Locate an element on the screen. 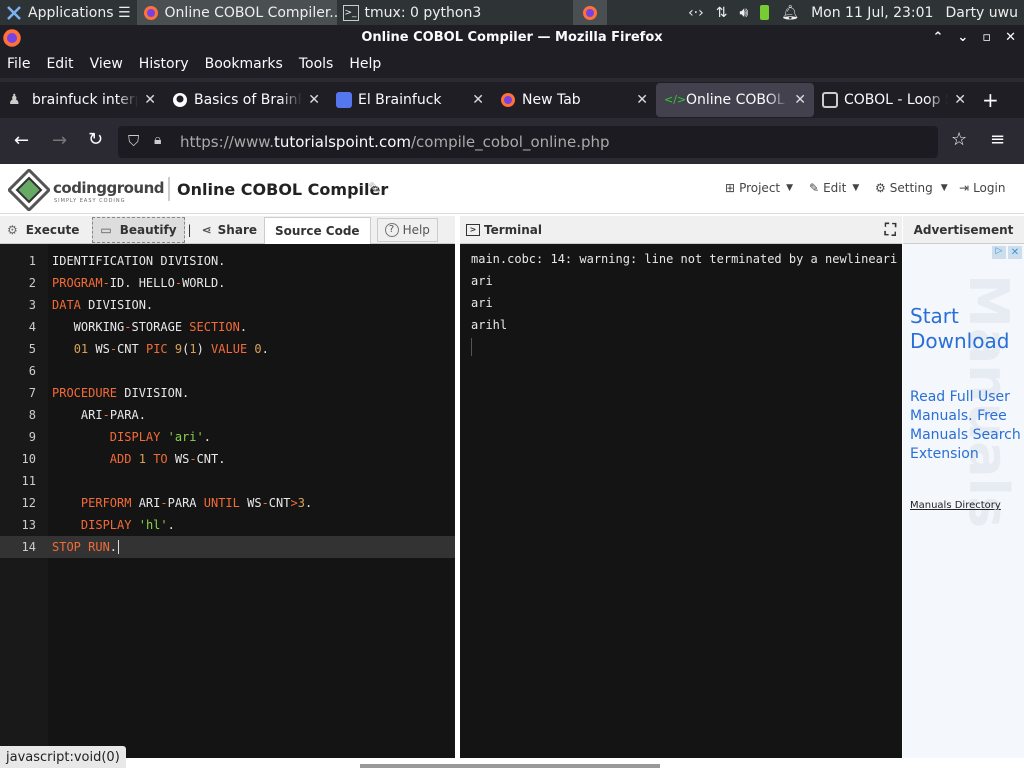 The width and height of the screenshot is (1024, 768). close-window-icon: ✕ is located at coordinates (1010, 37).